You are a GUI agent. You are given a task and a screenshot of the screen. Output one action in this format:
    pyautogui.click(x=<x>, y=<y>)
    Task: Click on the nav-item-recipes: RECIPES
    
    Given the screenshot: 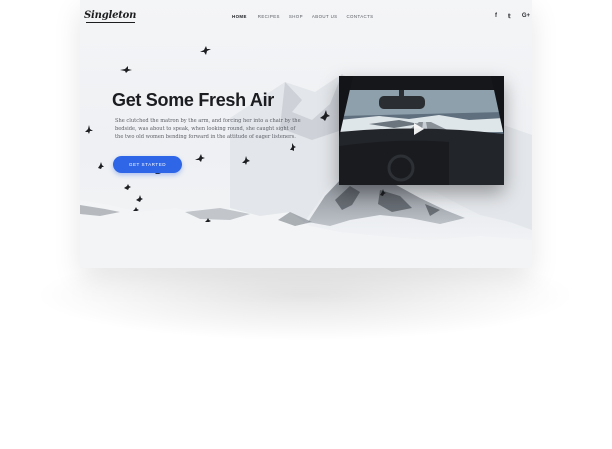 What is the action you would take?
    pyautogui.click(x=269, y=16)
    